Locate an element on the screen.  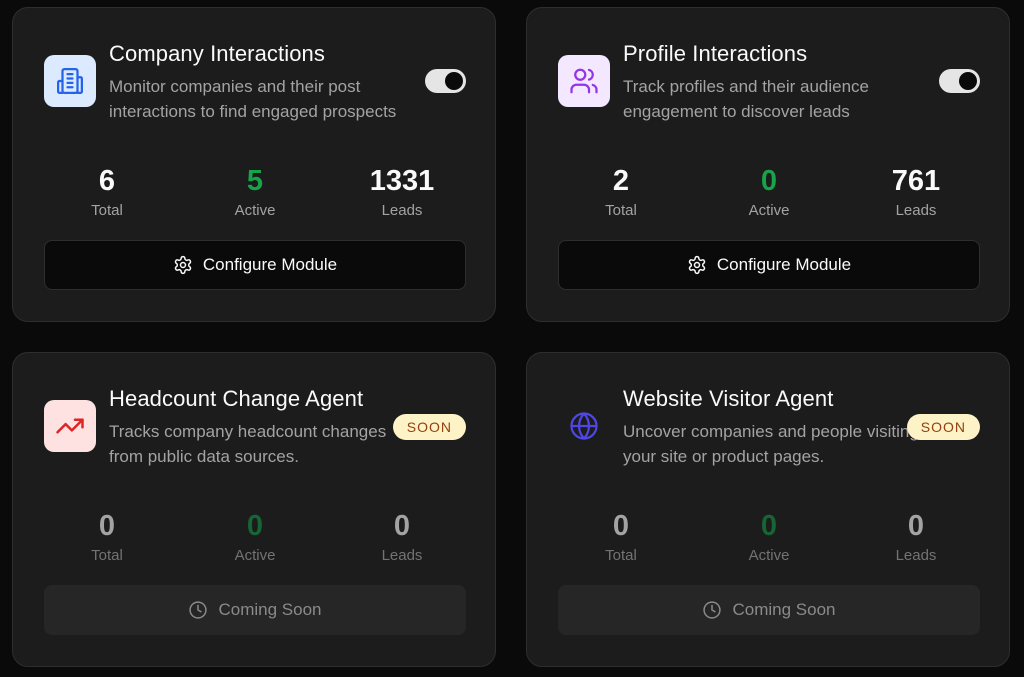
stat-total-value: 2 is located at coordinates (621, 181).